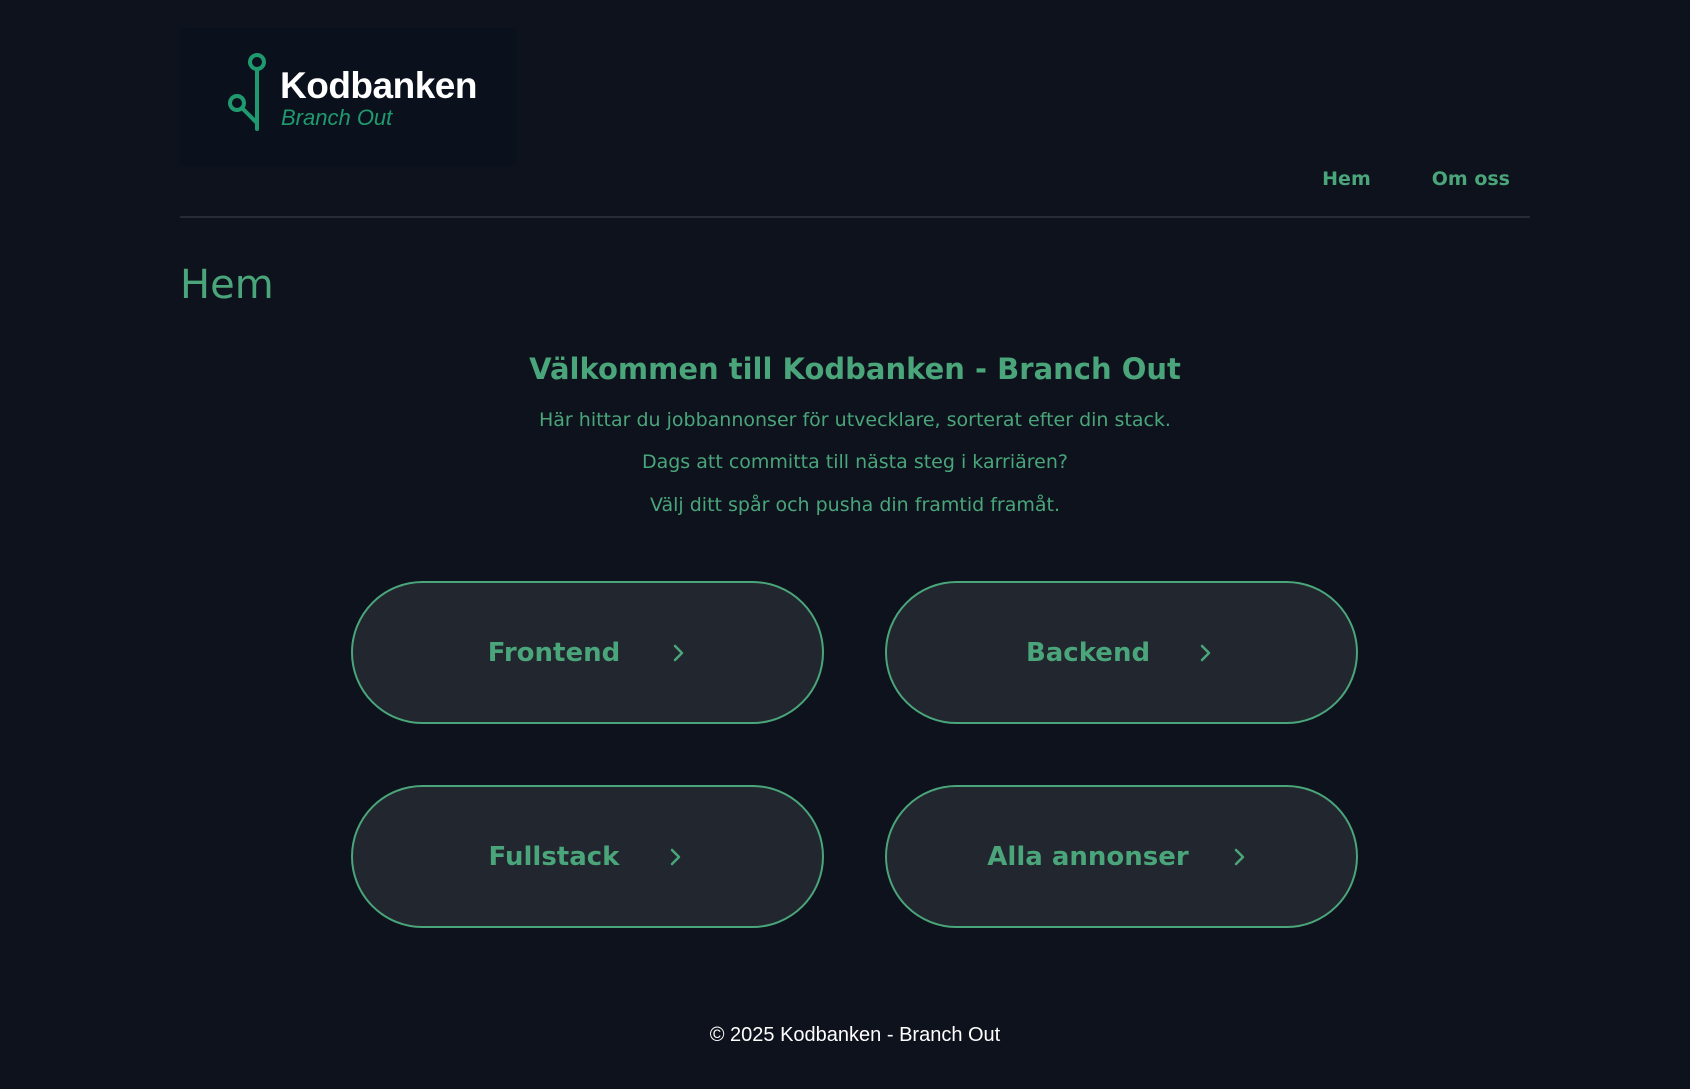 The image size is (1690, 1089). What do you see at coordinates (337, 117) in the screenshot?
I see `logo-subtitle: Branch Out` at bounding box center [337, 117].